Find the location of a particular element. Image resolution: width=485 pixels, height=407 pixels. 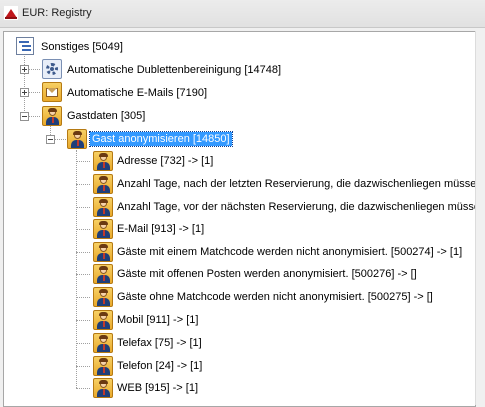

tree-node-child: Adresse [732] -> [1] is located at coordinates (165, 161).